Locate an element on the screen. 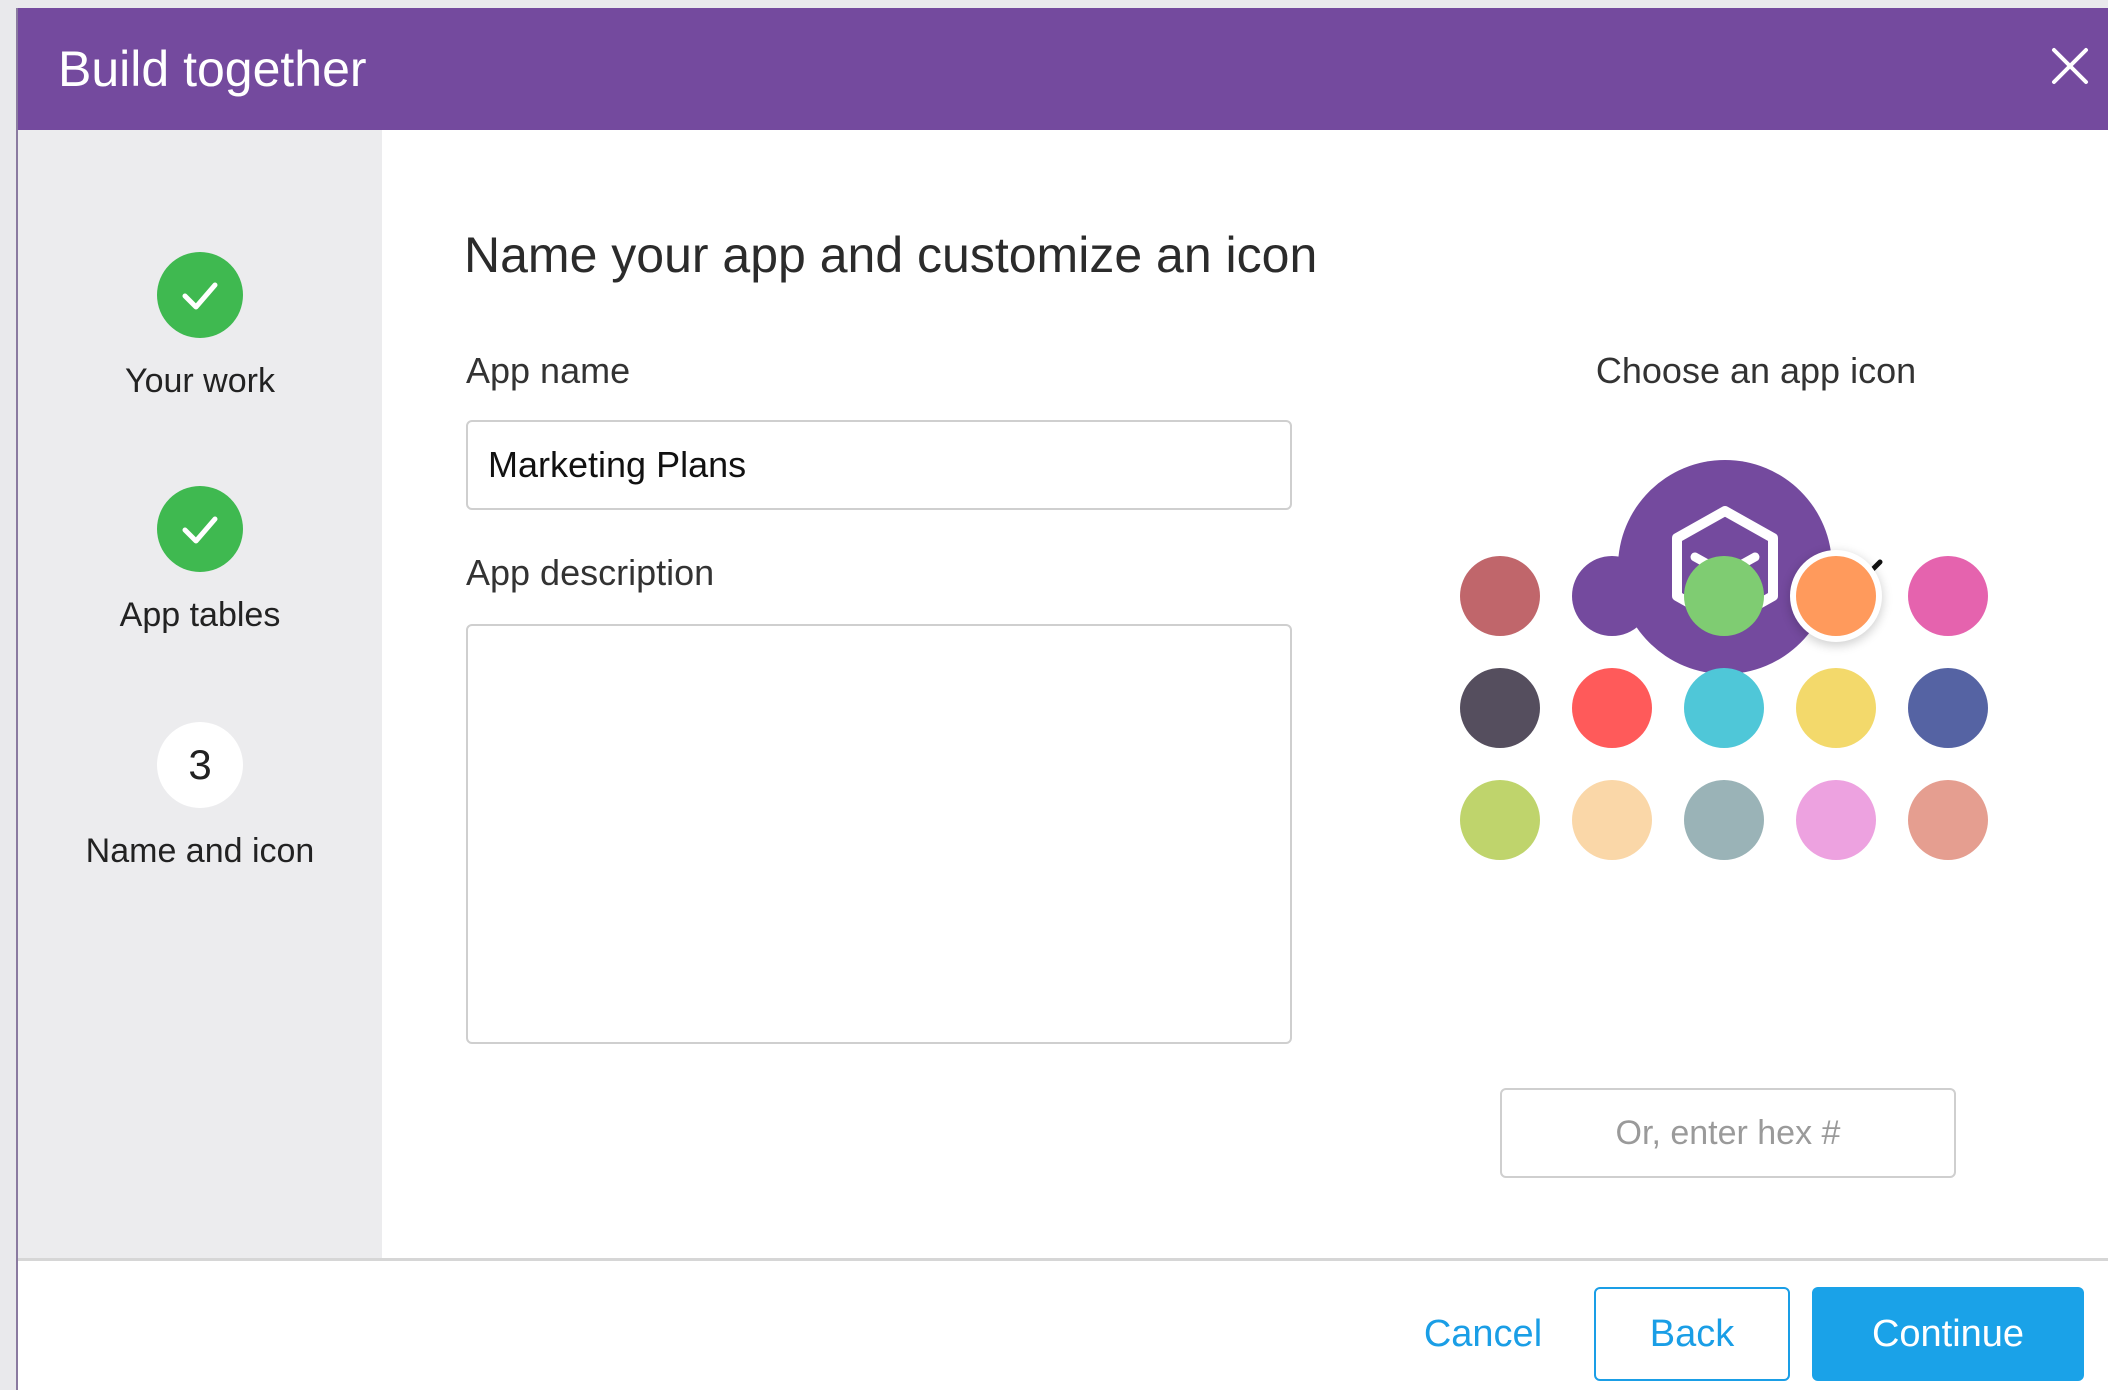 This screenshot has width=2108, height=1390. back-button: Back is located at coordinates (1692, 1334).